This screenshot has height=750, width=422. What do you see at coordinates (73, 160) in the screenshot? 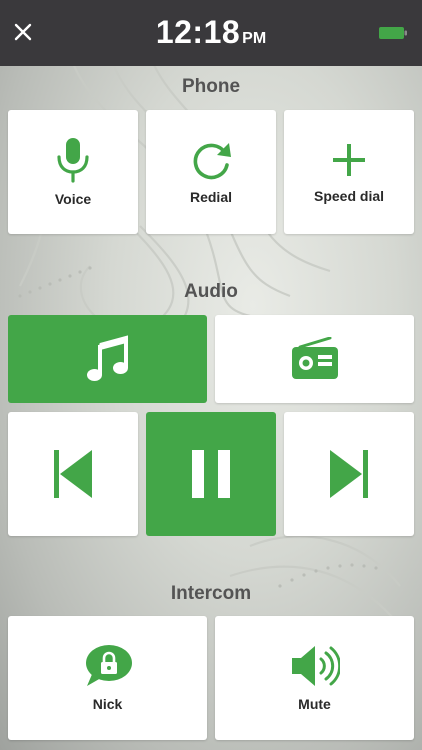
I see `microphone-icon` at bounding box center [73, 160].